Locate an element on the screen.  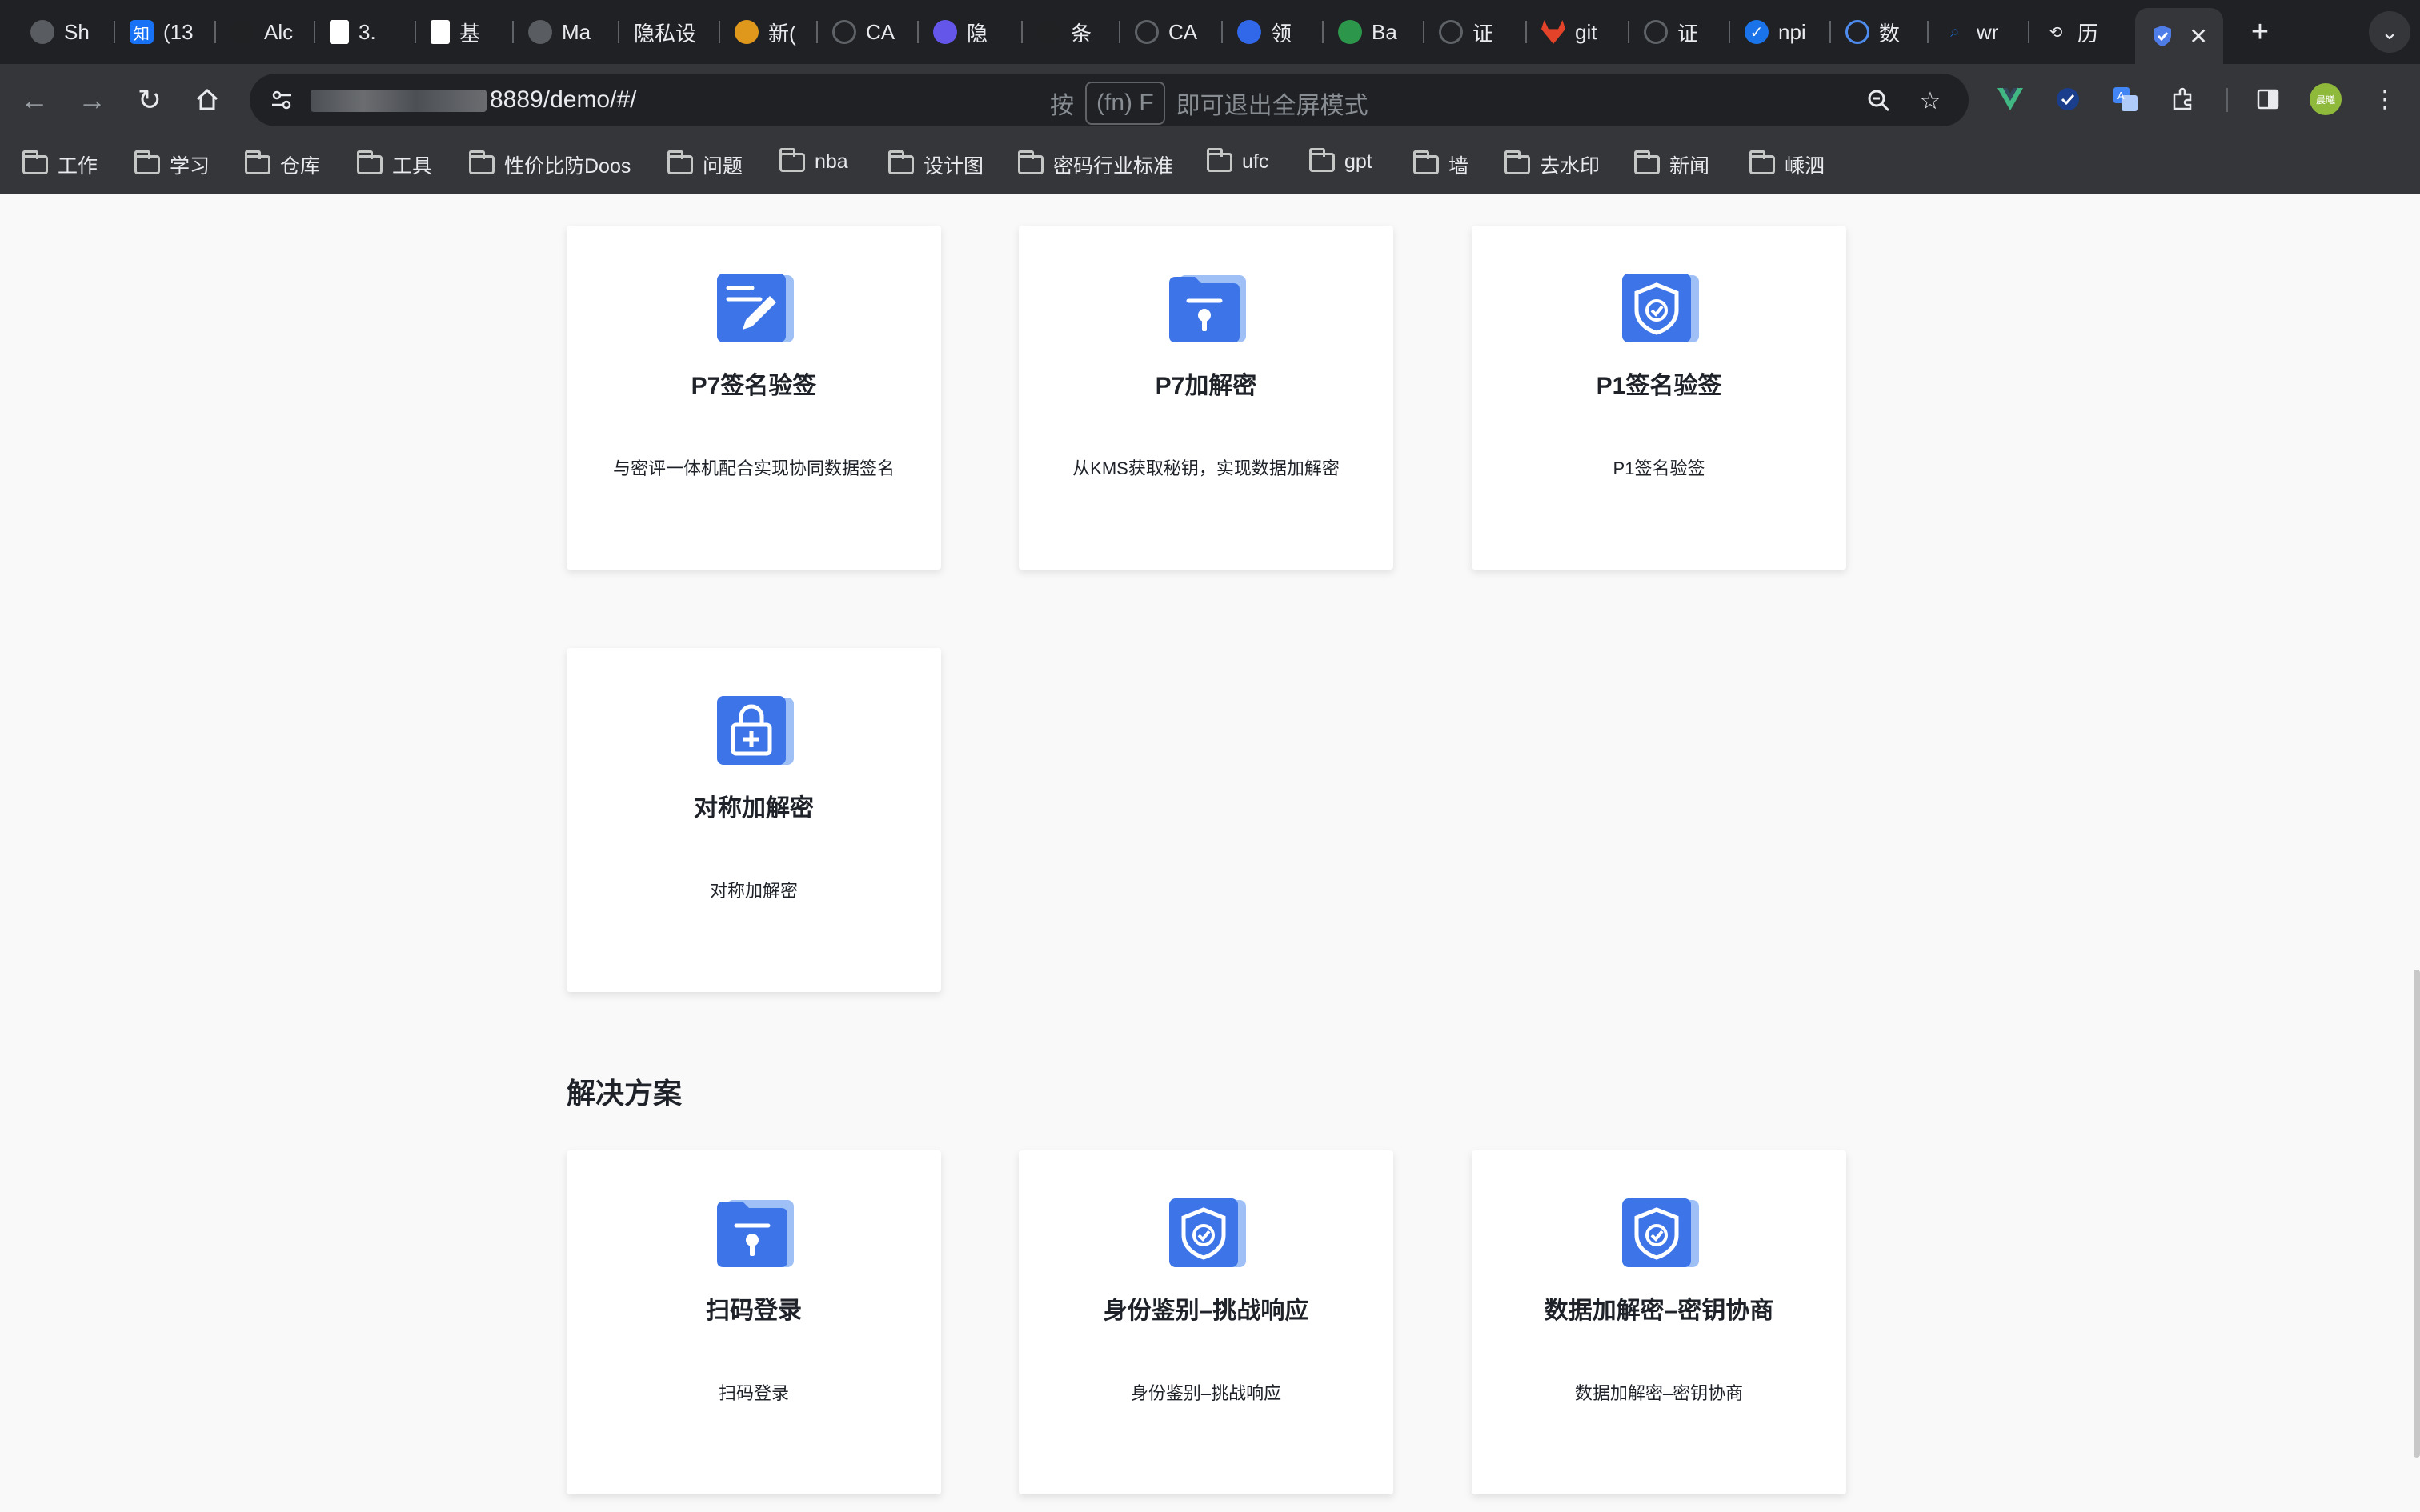
new-tab-button: + is located at coordinates (2260, 32).